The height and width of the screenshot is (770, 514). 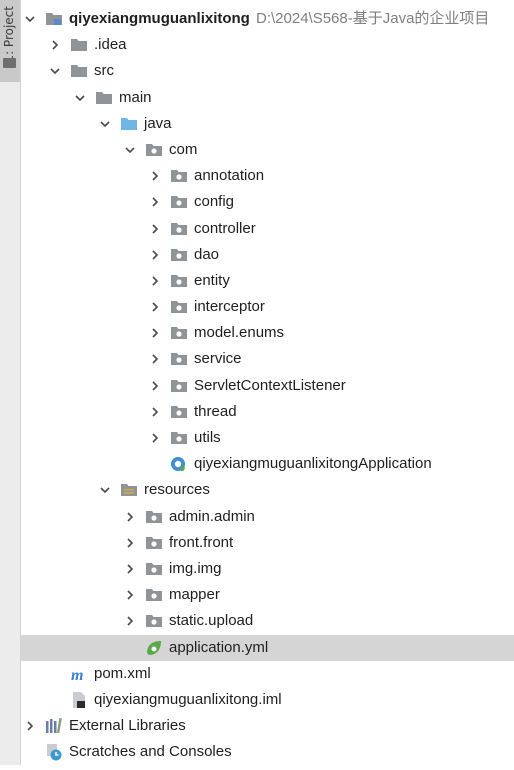 I want to click on tree-item-label: thread, so click(x=215, y=411).